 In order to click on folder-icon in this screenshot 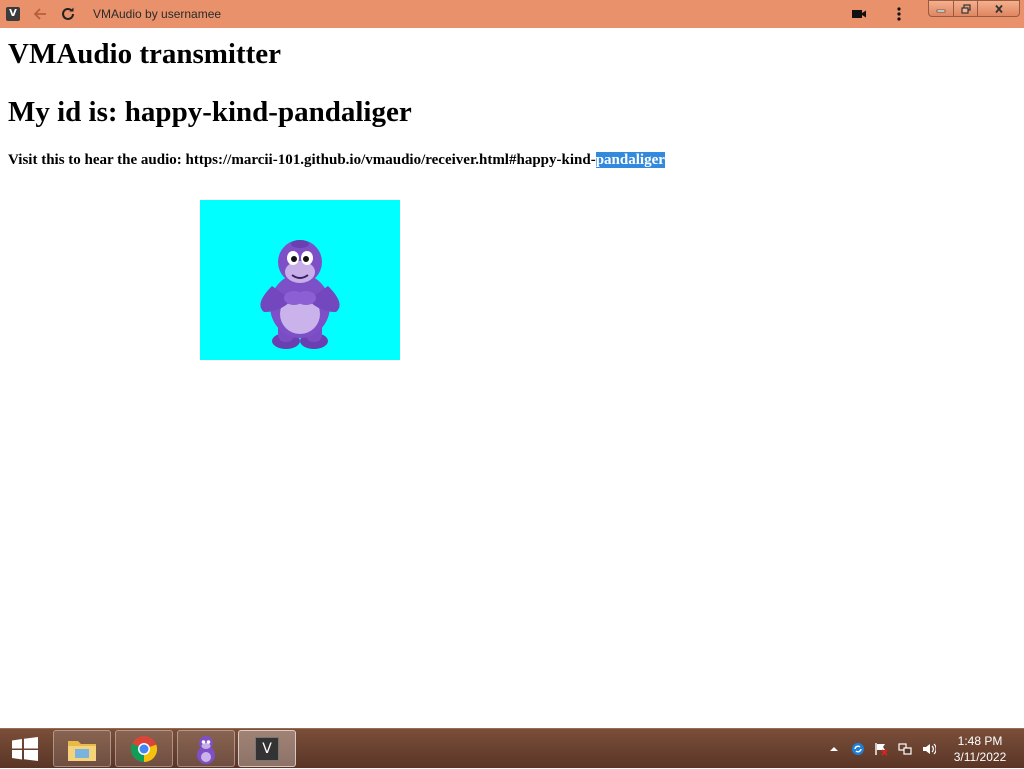, I will do `click(82, 750)`.